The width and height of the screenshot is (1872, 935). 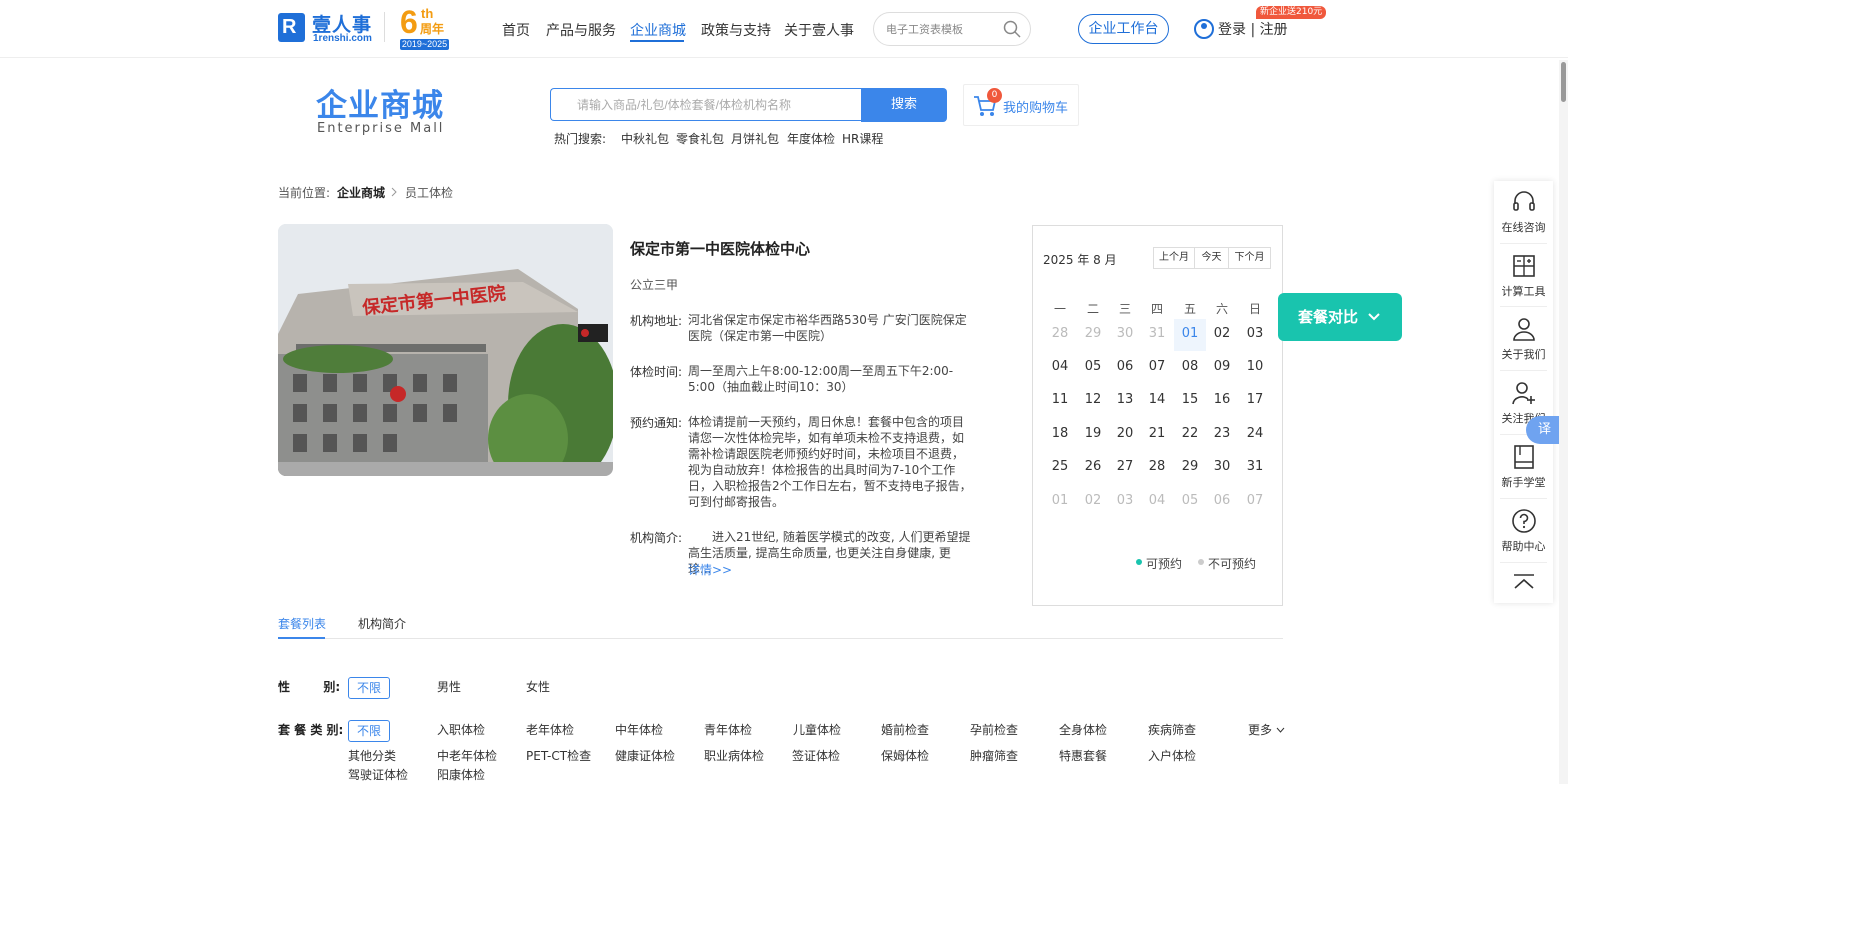 What do you see at coordinates (1204, 29) in the screenshot?
I see `user-avatar-icon` at bounding box center [1204, 29].